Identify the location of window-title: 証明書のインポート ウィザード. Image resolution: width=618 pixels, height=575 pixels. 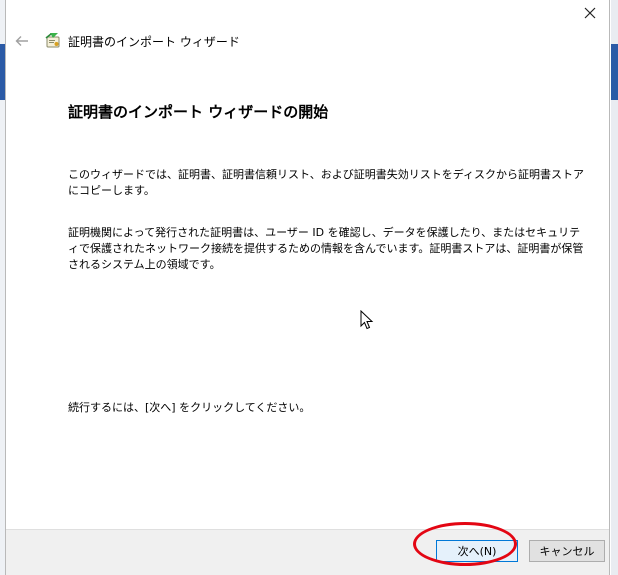
(154, 41).